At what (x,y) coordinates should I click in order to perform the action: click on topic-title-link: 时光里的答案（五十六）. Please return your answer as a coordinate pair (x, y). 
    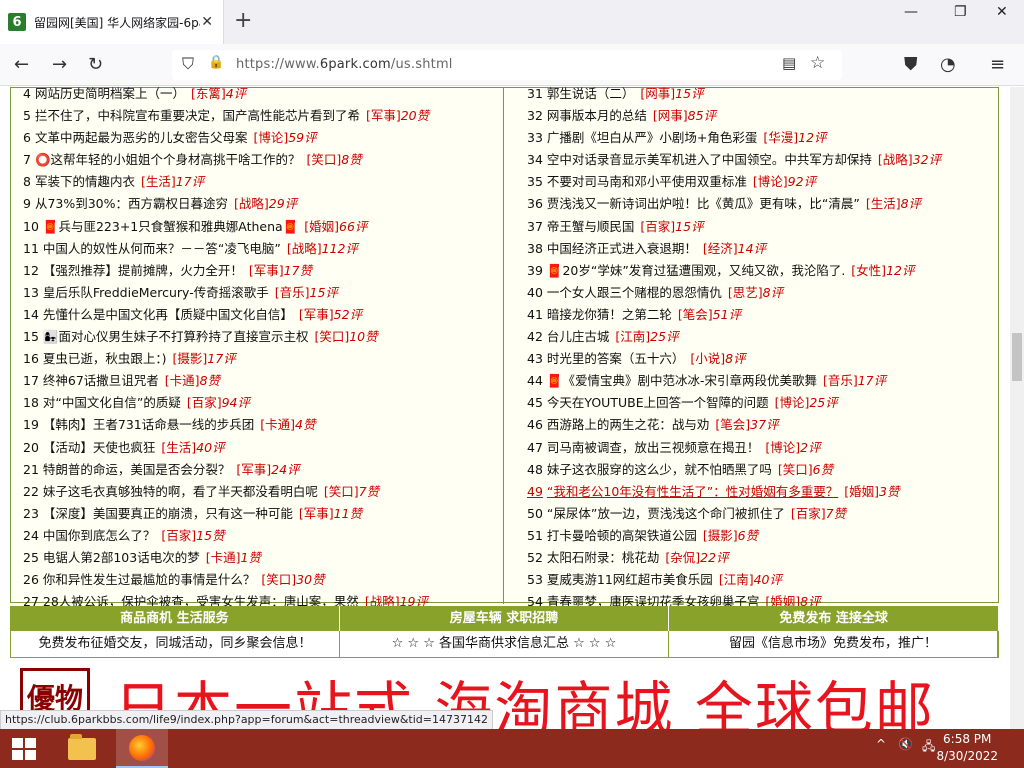
    Looking at the image, I should click on (616, 358).